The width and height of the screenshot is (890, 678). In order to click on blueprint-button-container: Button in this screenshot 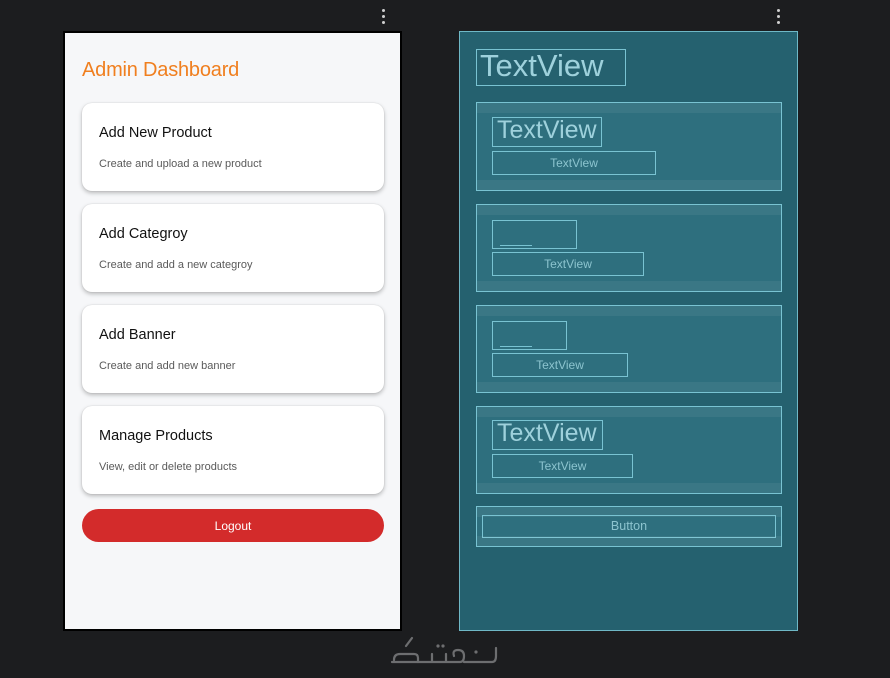, I will do `click(629, 526)`.